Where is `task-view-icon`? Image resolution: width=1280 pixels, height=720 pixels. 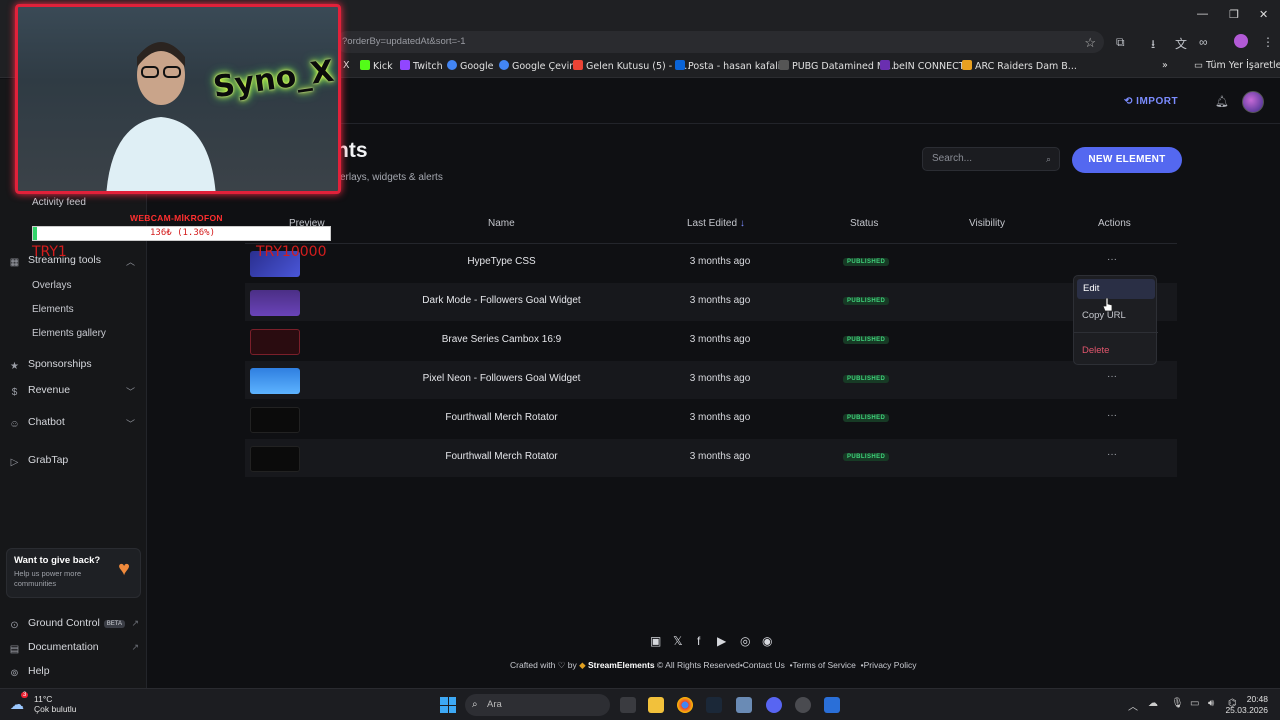
task-view-icon is located at coordinates (628, 705).